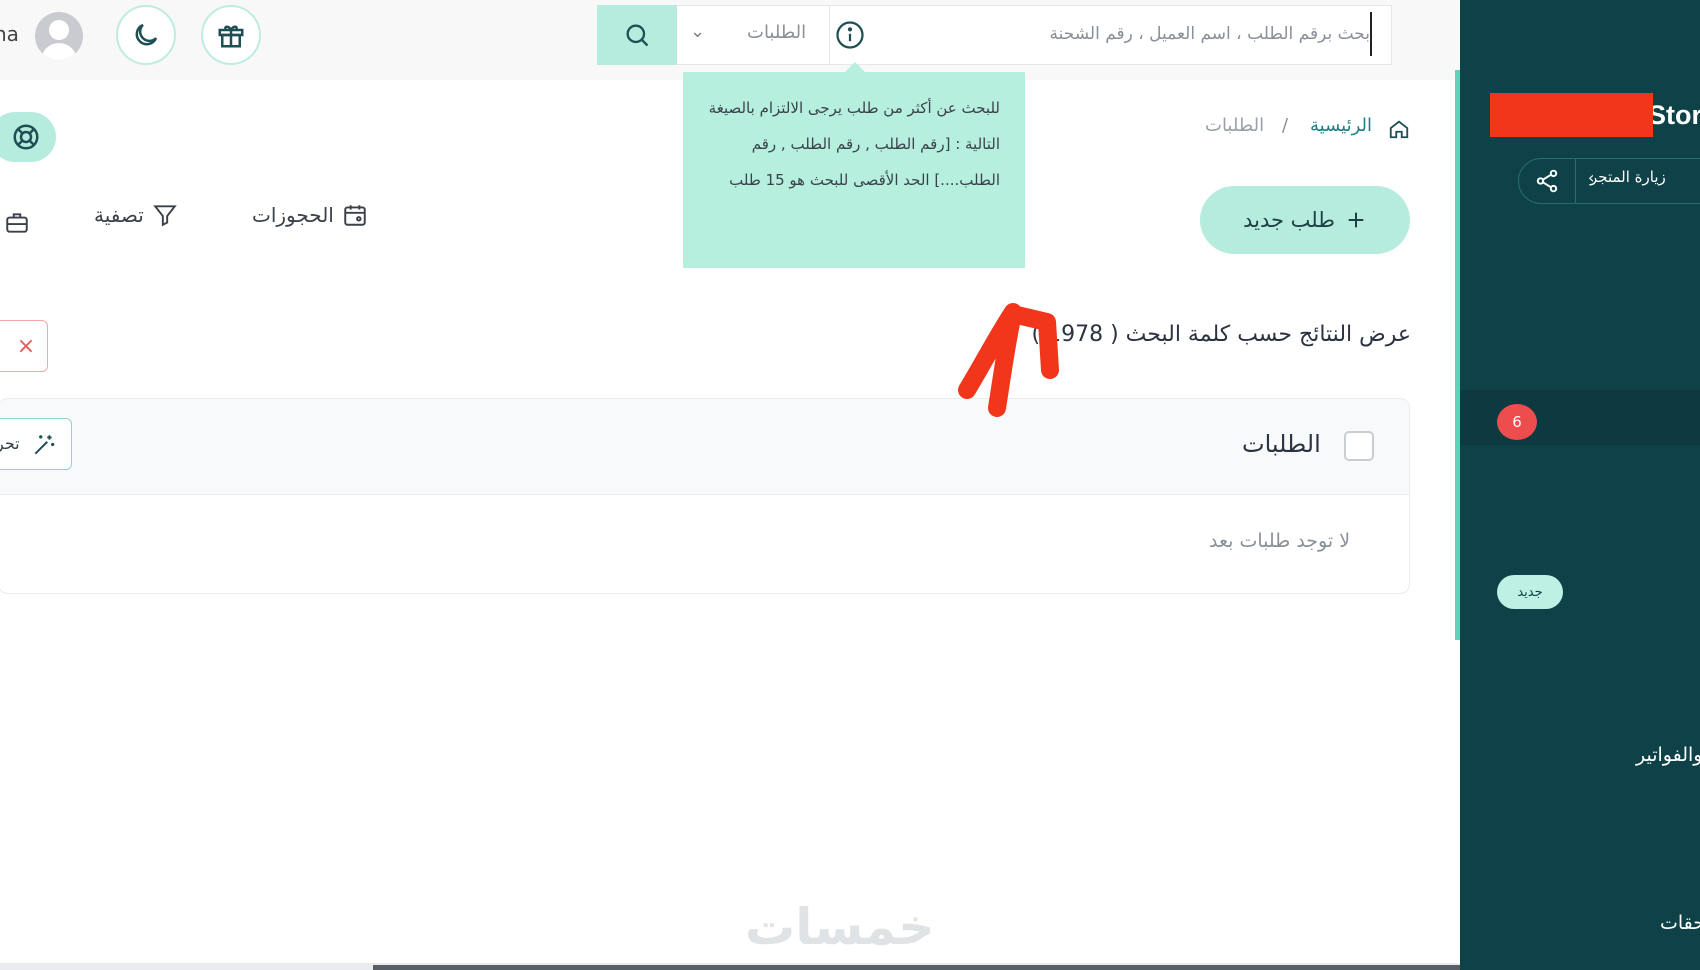 This screenshot has height=970, width=1700. I want to click on gift-icon, so click(231, 36).